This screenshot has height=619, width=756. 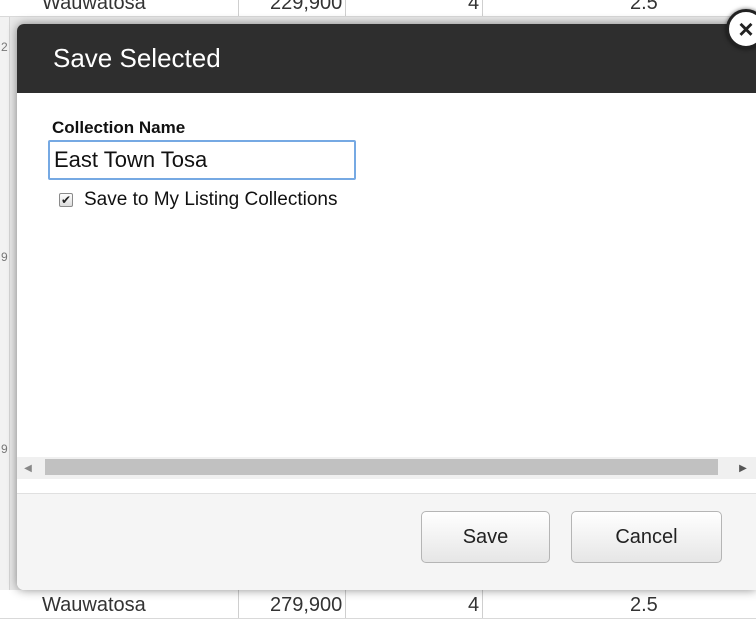 What do you see at coordinates (378, 604) in the screenshot?
I see `background-table-row: Wauwatosa 279,900 4 2.5` at bounding box center [378, 604].